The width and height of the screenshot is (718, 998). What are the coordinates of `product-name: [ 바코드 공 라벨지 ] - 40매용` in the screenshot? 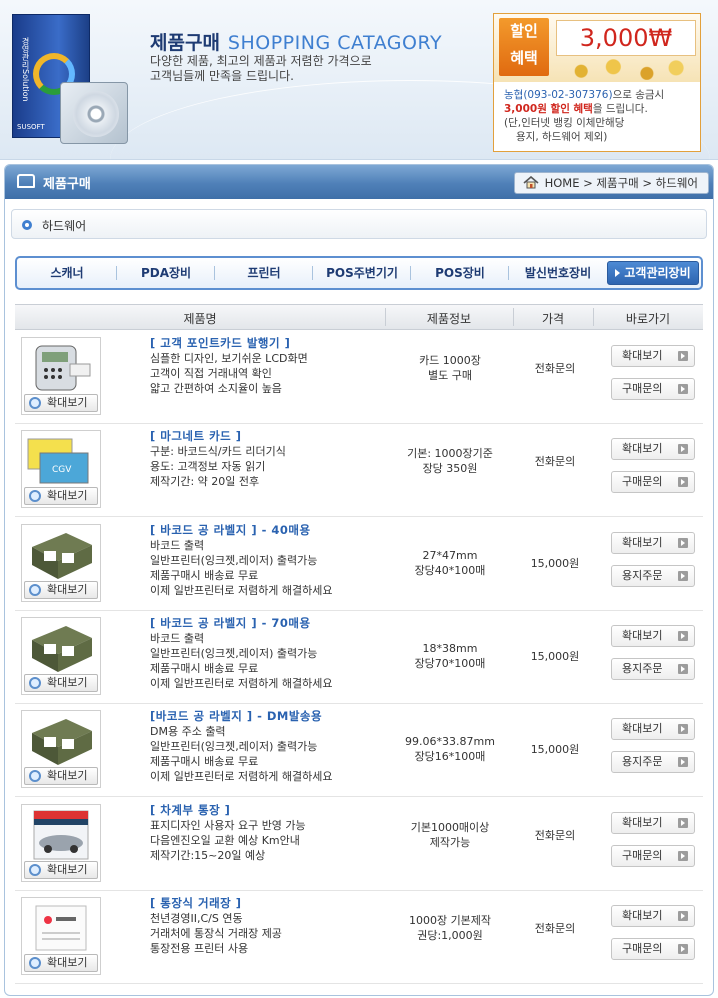 It's located at (230, 530).